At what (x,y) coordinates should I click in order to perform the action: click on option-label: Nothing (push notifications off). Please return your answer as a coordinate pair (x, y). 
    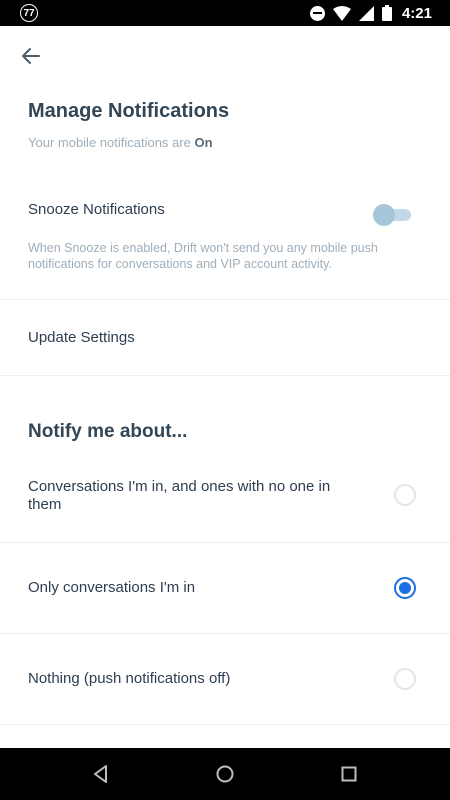
    Looking at the image, I should click on (129, 678).